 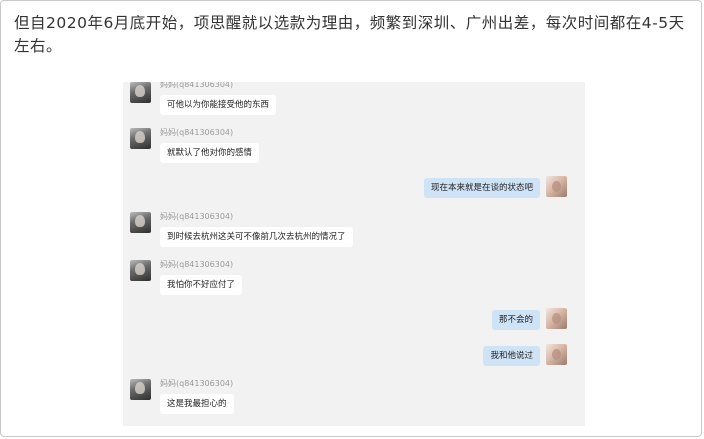 What do you see at coordinates (481, 188) in the screenshot?
I see `message-bubble: 现在本来就是在谈的状态吧` at bounding box center [481, 188].